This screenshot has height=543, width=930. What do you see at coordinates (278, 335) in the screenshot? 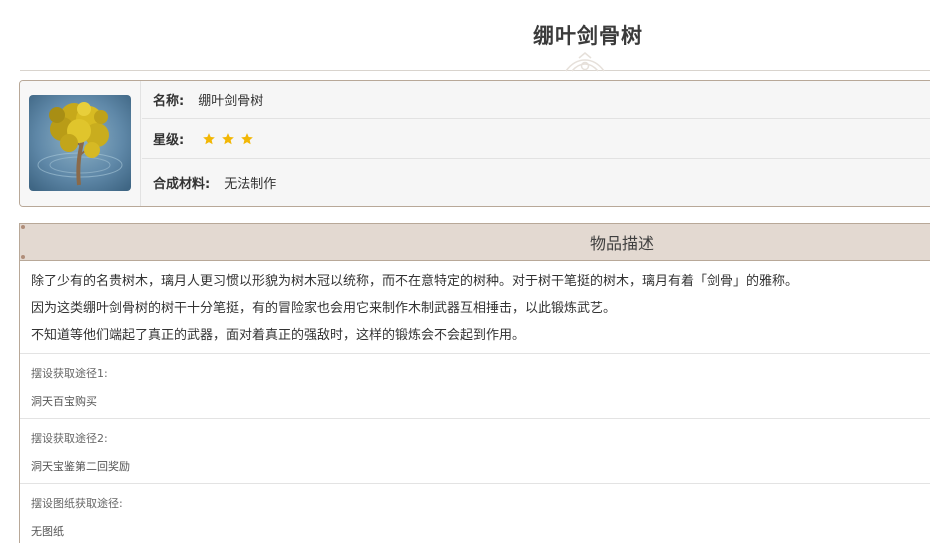
I see `description-line: 不知道等他们端起了真正的武器，面对着真正的强敌时，这样的锻炼会不会起到作用。` at bounding box center [278, 335].